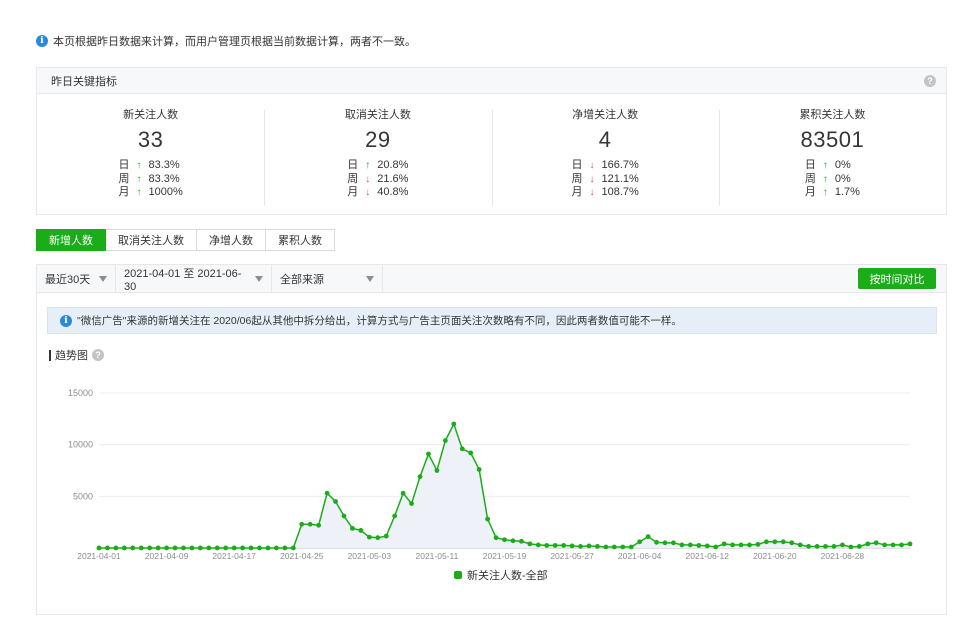 The width and height of the screenshot is (967, 617). What do you see at coordinates (71, 240) in the screenshot?
I see `tab-1: 新增人数` at bounding box center [71, 240].